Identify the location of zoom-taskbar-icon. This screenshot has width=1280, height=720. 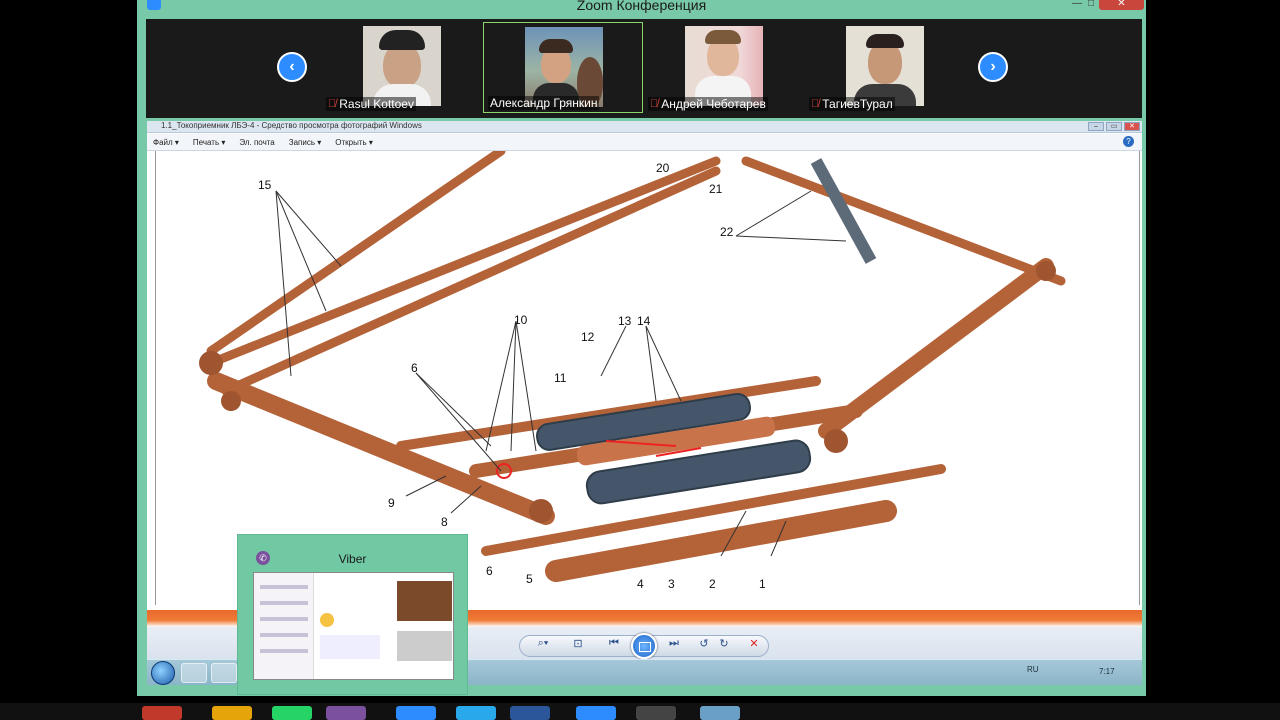
(416, 713).